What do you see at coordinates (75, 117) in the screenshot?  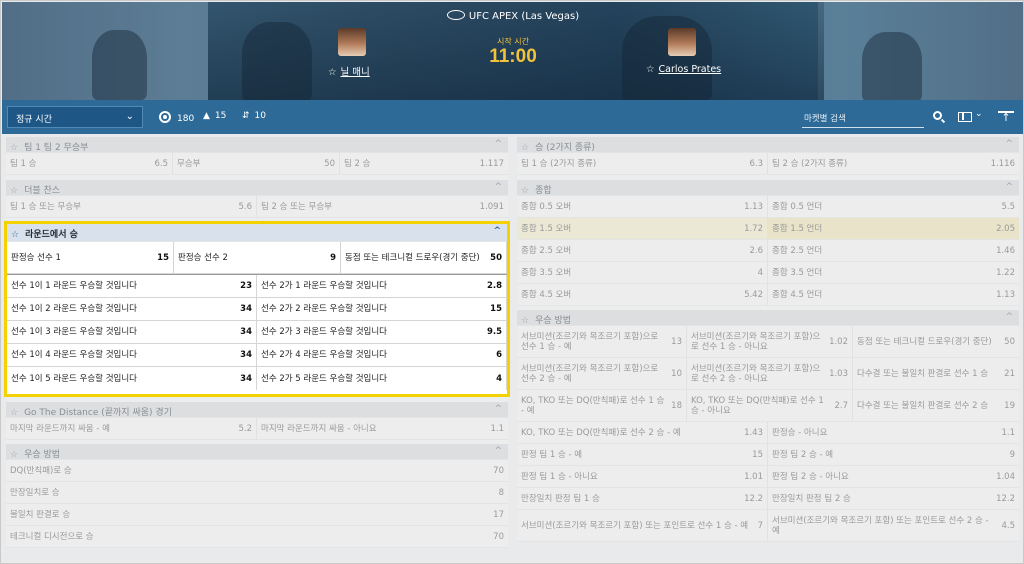 I see `period-select: 정규 시간 ⌄` at bounding box center [75, 117].